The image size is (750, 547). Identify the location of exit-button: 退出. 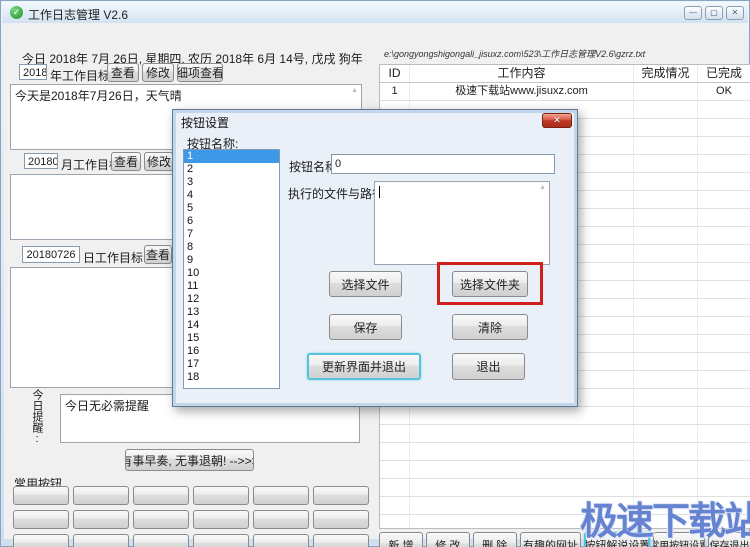
(488, 366).